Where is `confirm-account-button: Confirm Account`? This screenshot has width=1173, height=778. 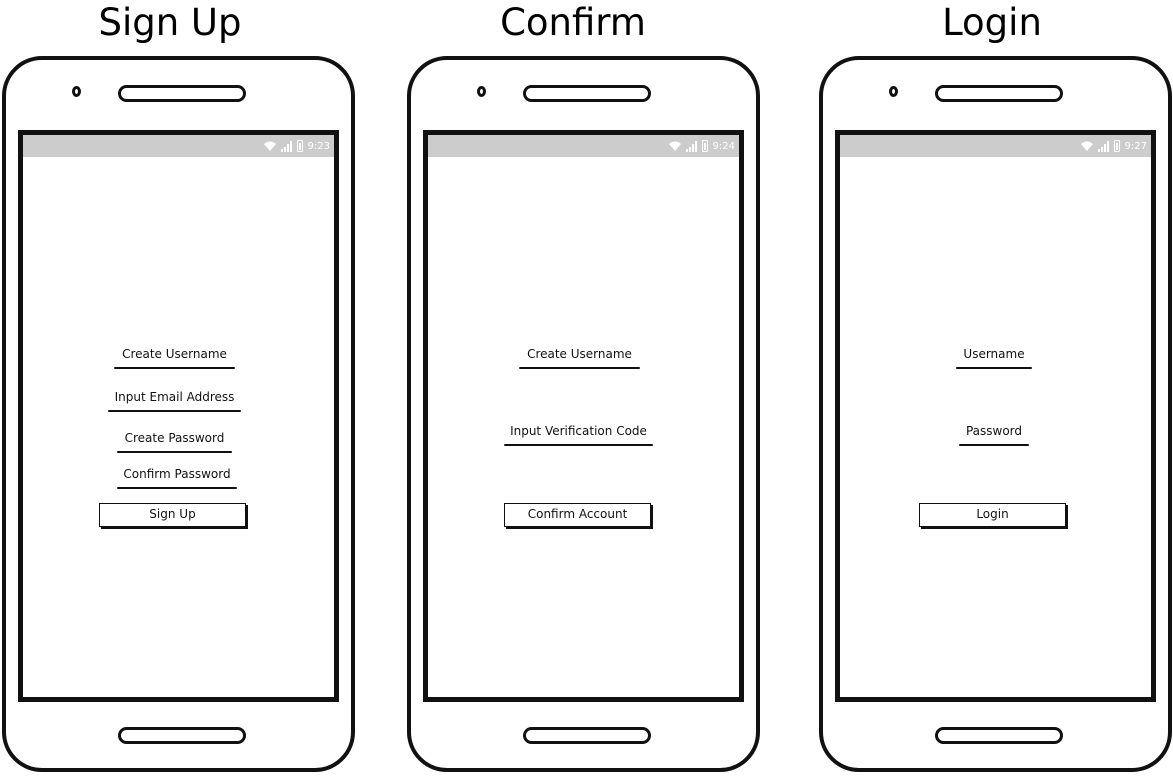 confirm-account-button: Confirm Account is located at coordinates (577, 515).